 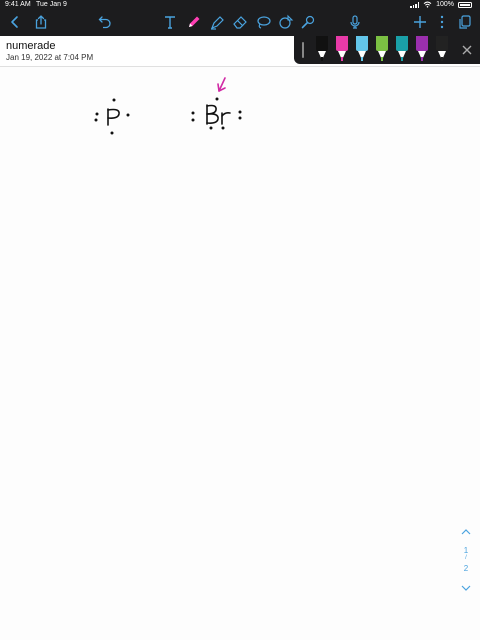 What do you see at coordinates (355, 22) in the screenshot?
I see `microphone-icon` at bounding box center [355, 22].